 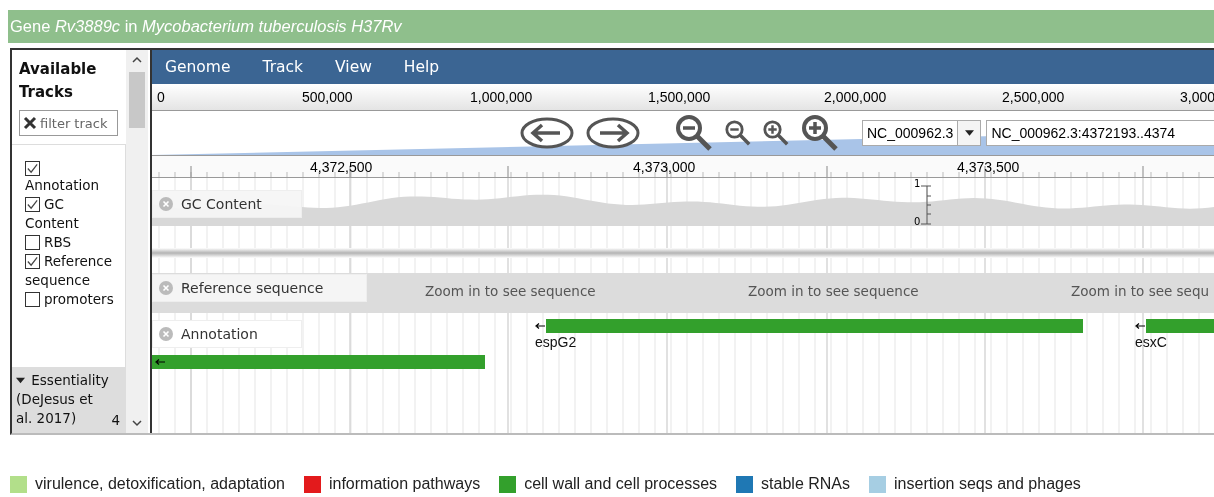 I want to click on track-label: Reference sequence, so click(x=259, y=288).